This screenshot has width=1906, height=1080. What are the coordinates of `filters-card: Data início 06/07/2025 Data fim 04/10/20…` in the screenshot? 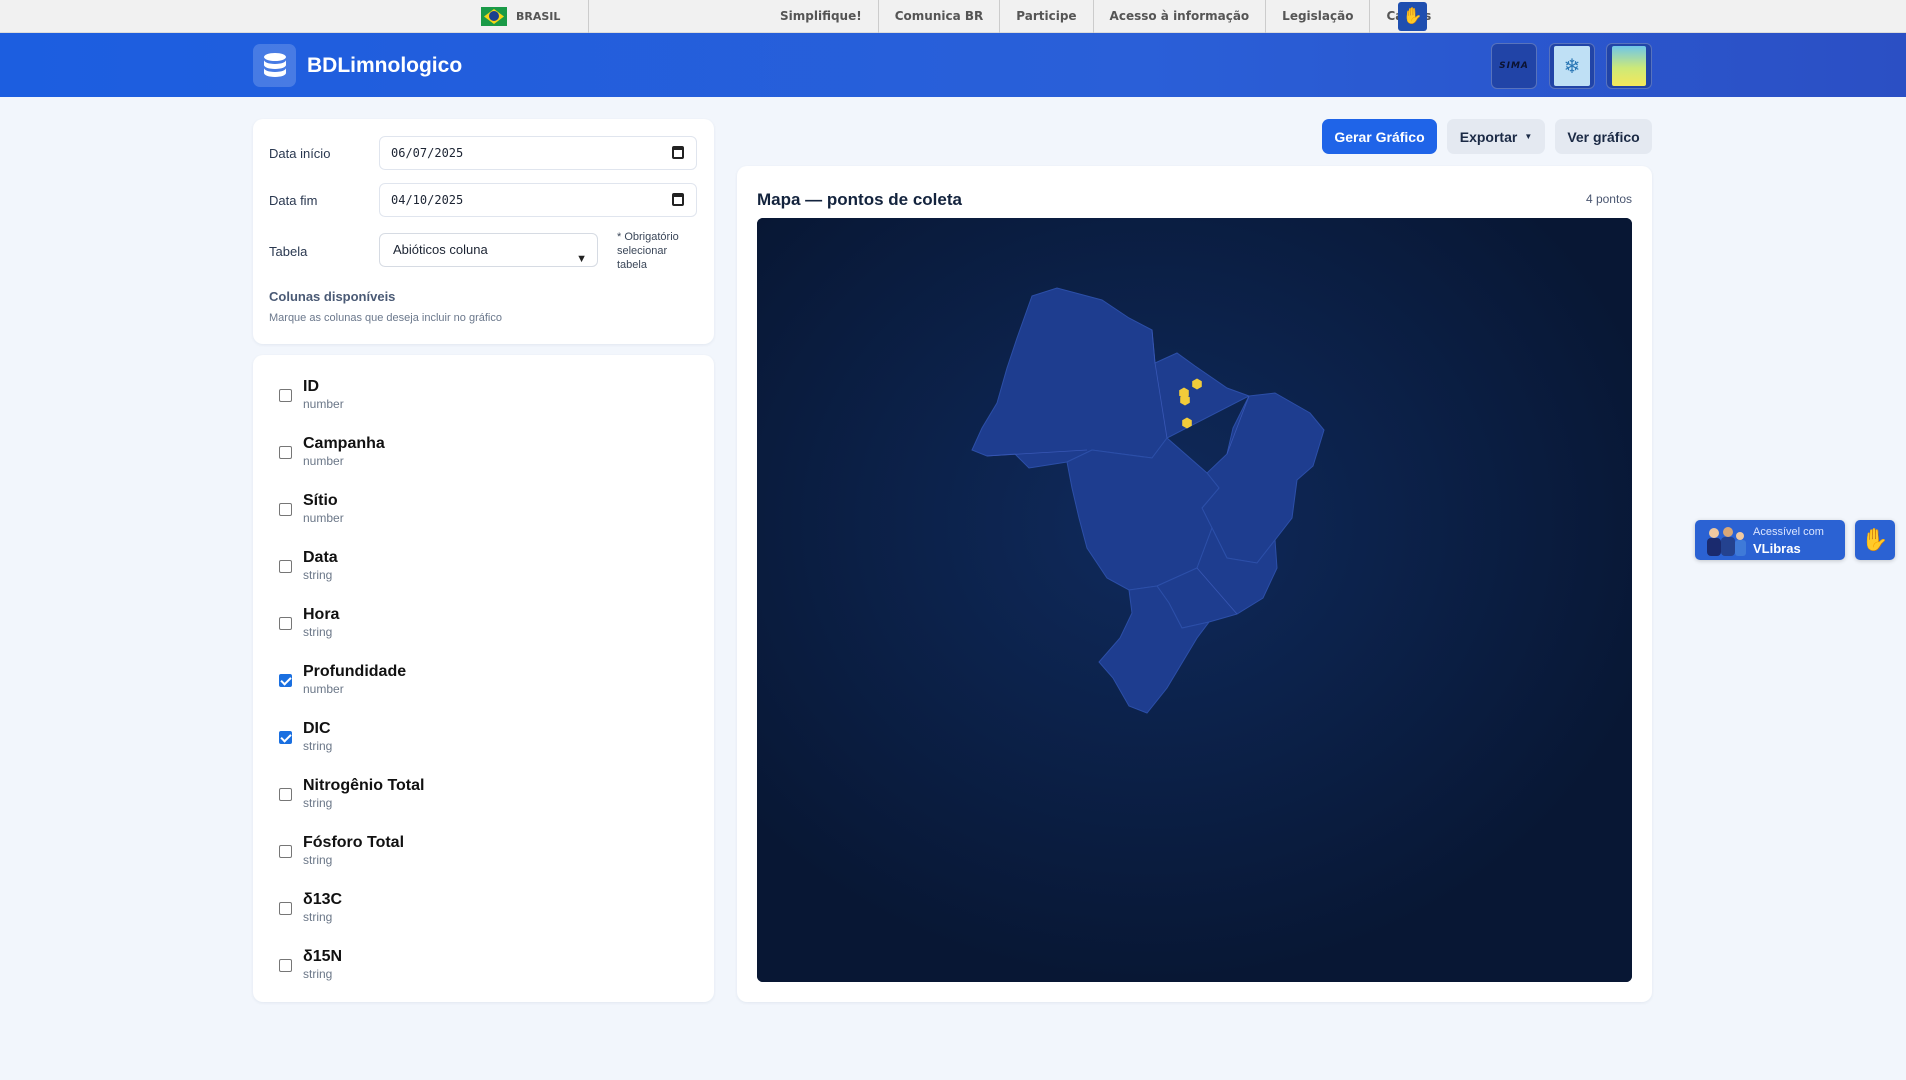 It's located at (483, 231).